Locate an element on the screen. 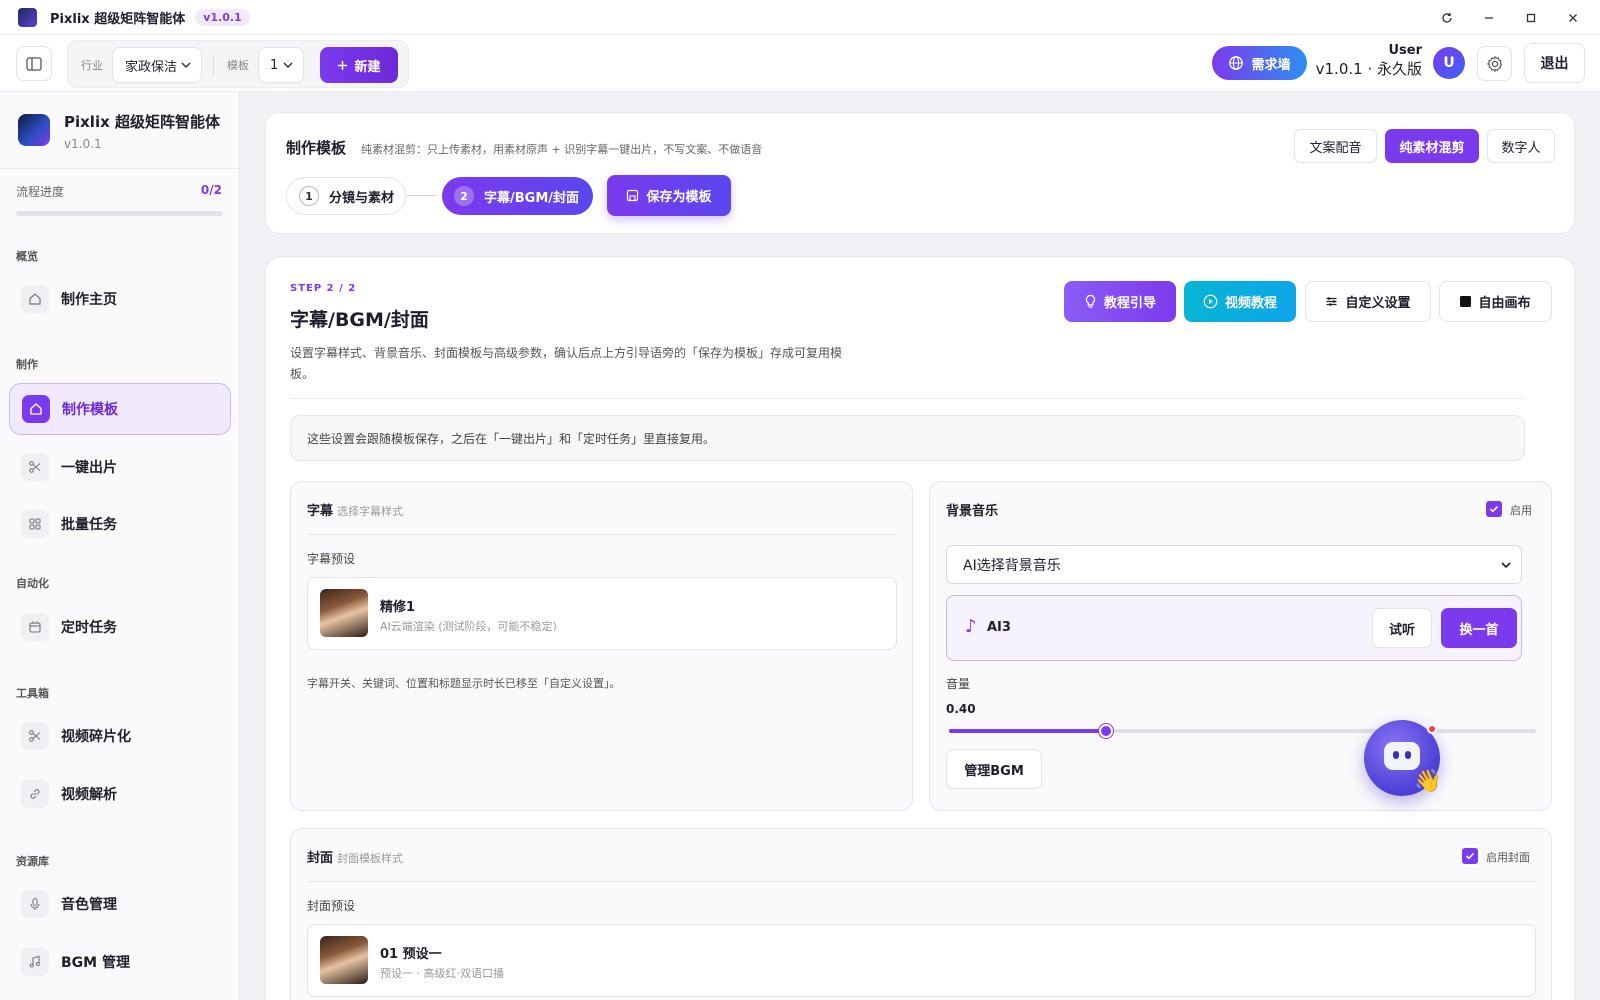 This screenshot has height=1000, width=1600. brand-version: v1.0.1 is located at coordinates (83, 144).